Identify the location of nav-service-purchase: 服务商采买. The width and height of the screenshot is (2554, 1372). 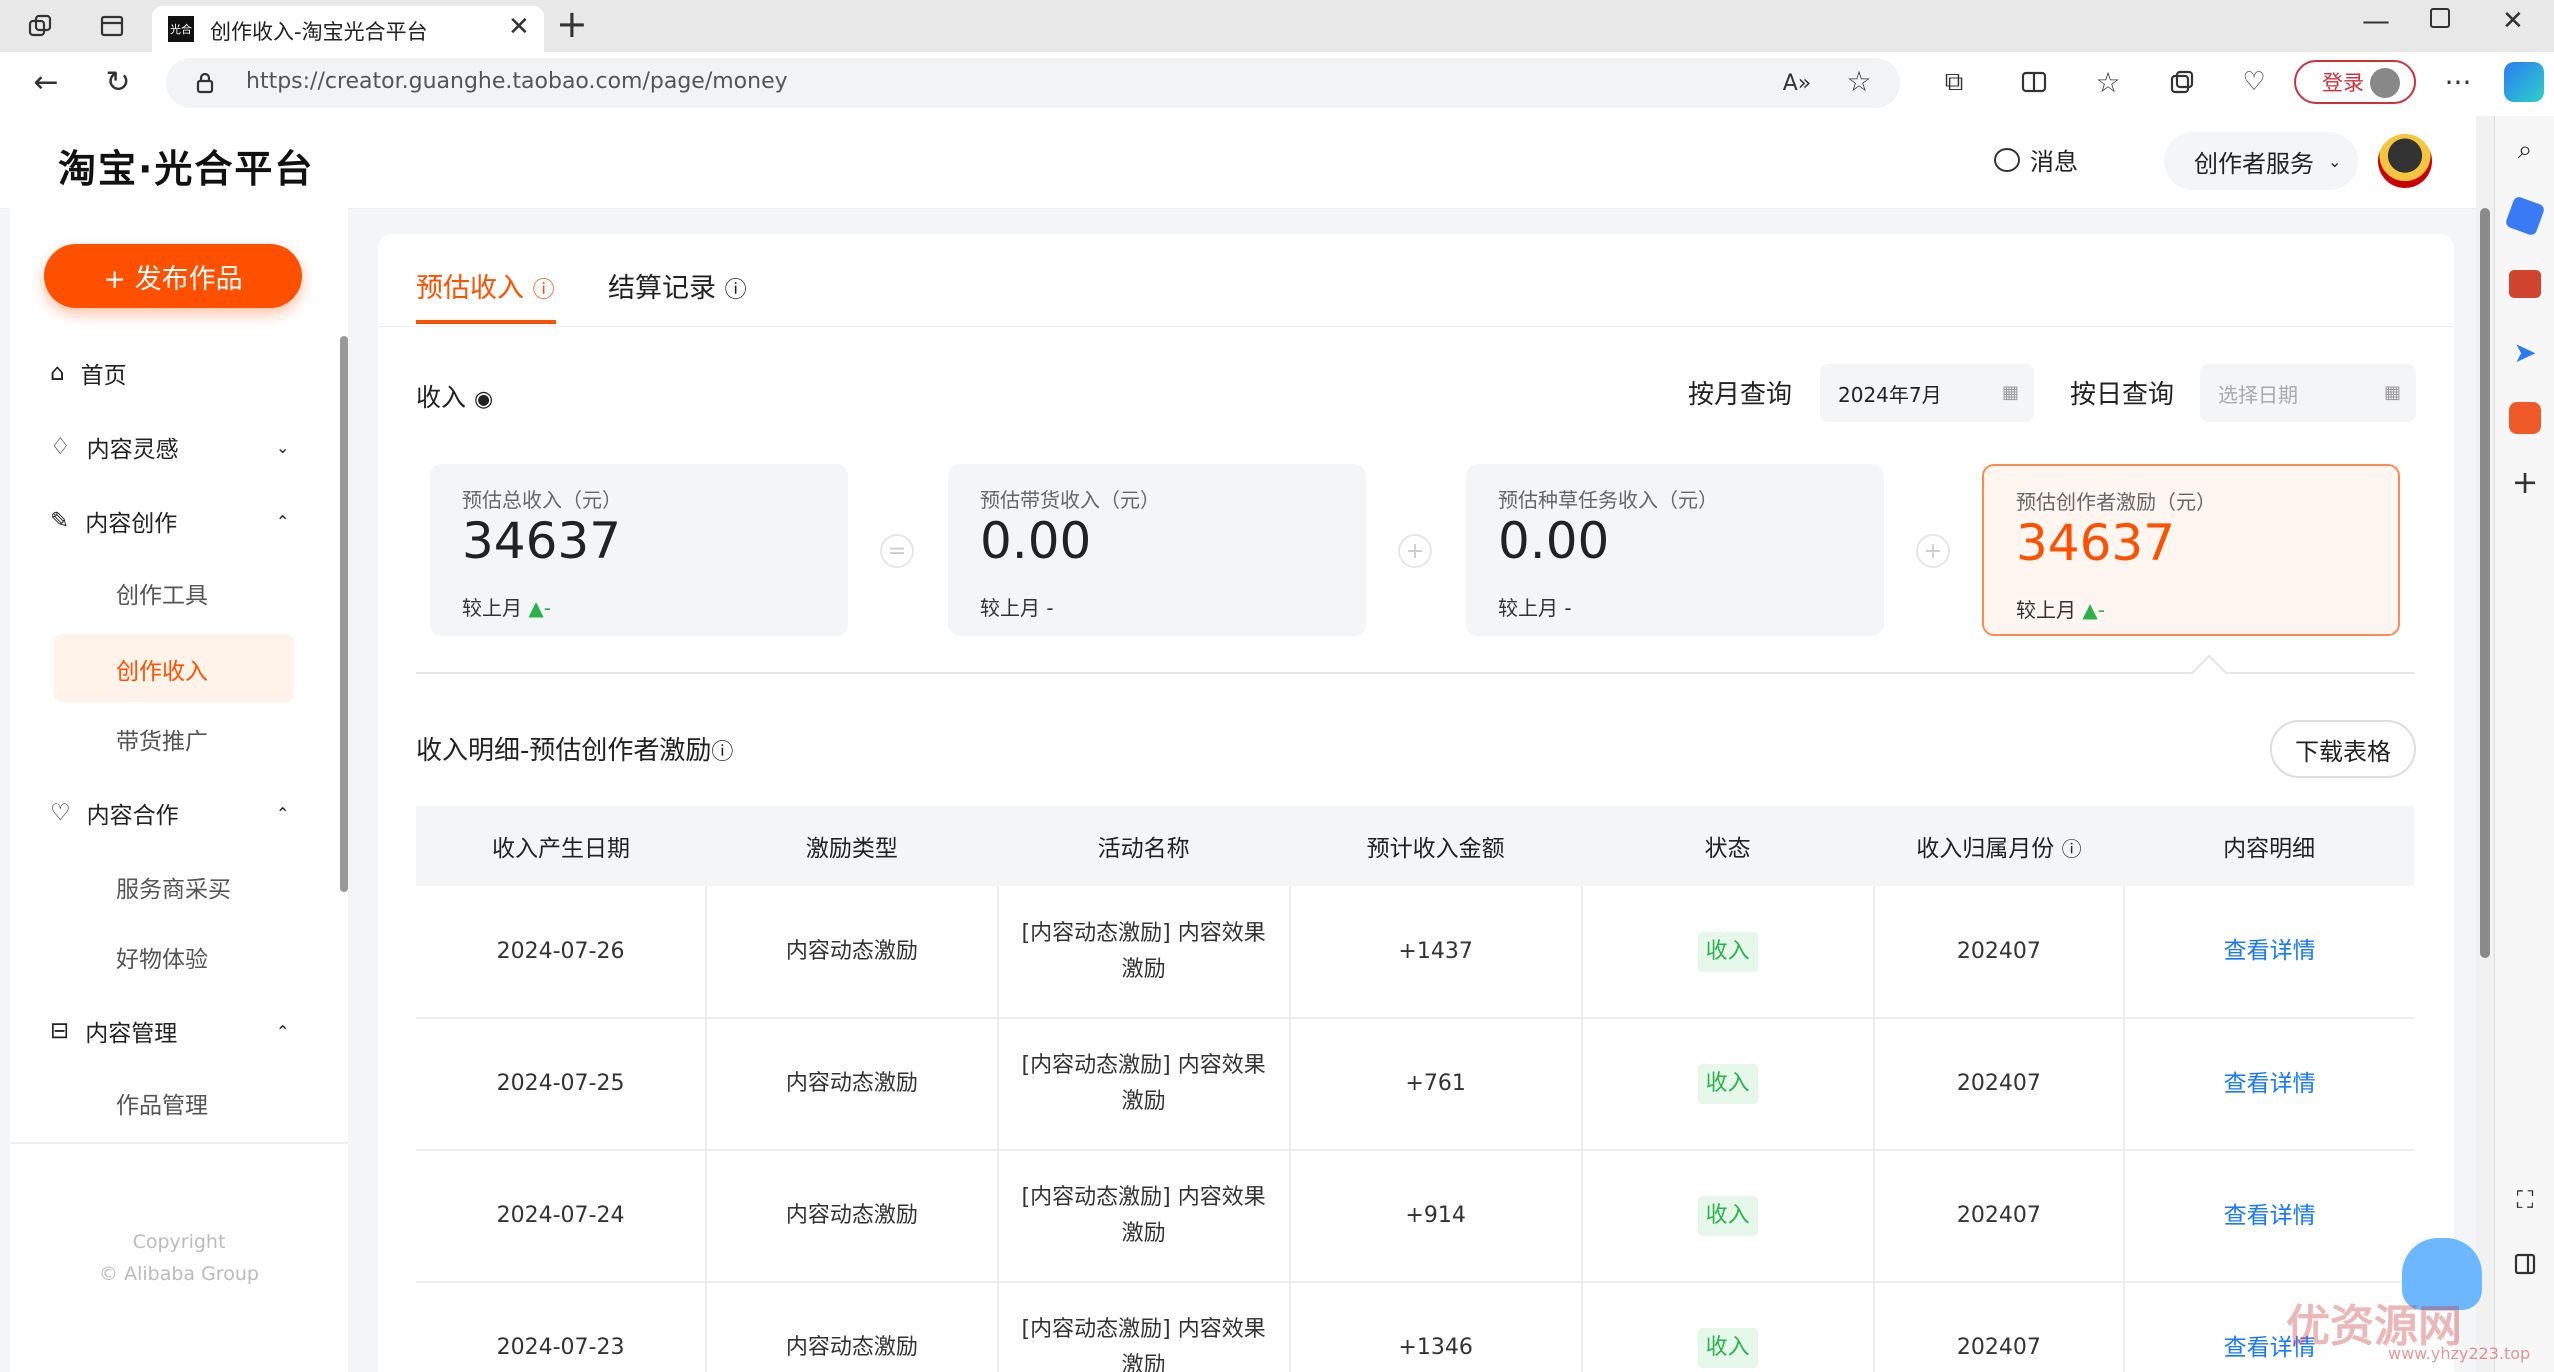
(173, 887).